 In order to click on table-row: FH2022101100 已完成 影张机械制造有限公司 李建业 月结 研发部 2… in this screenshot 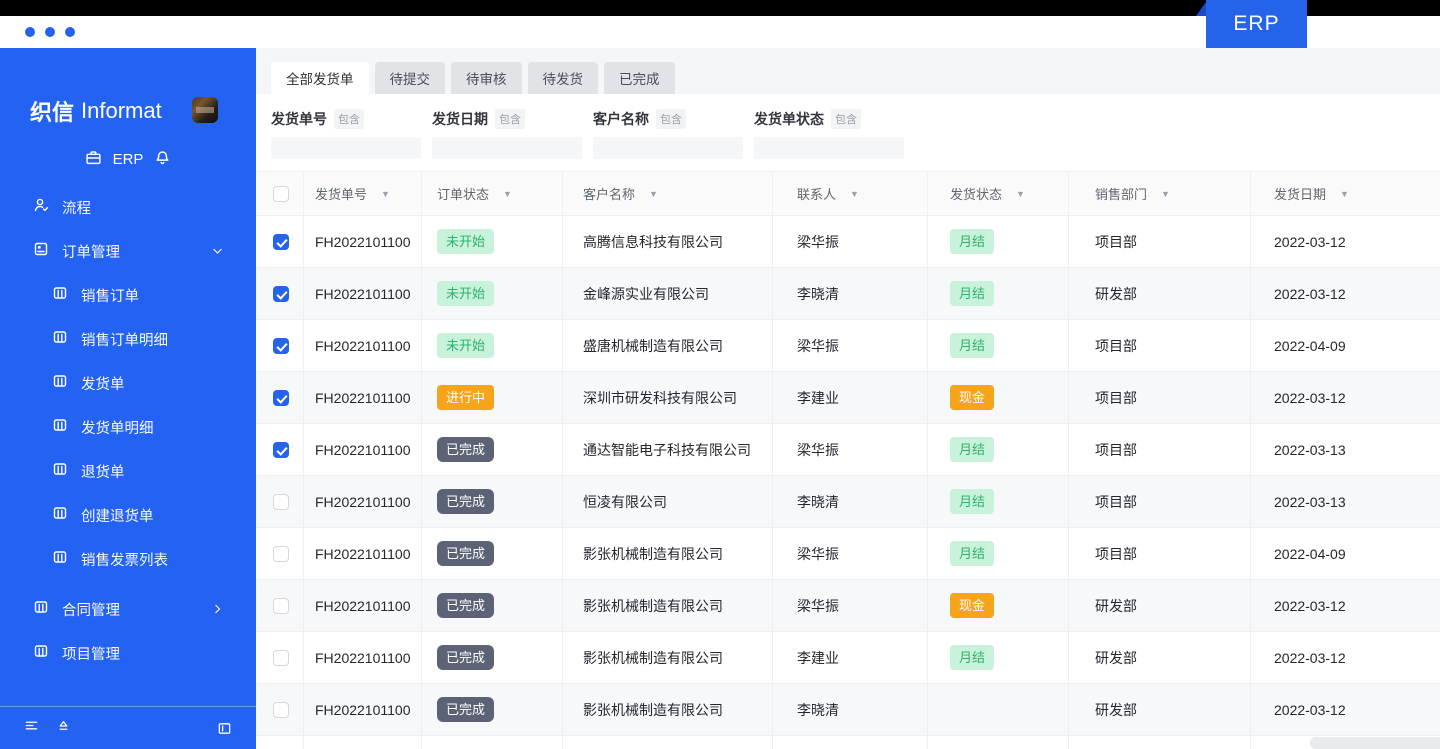, I will do `click(848, 658)`.